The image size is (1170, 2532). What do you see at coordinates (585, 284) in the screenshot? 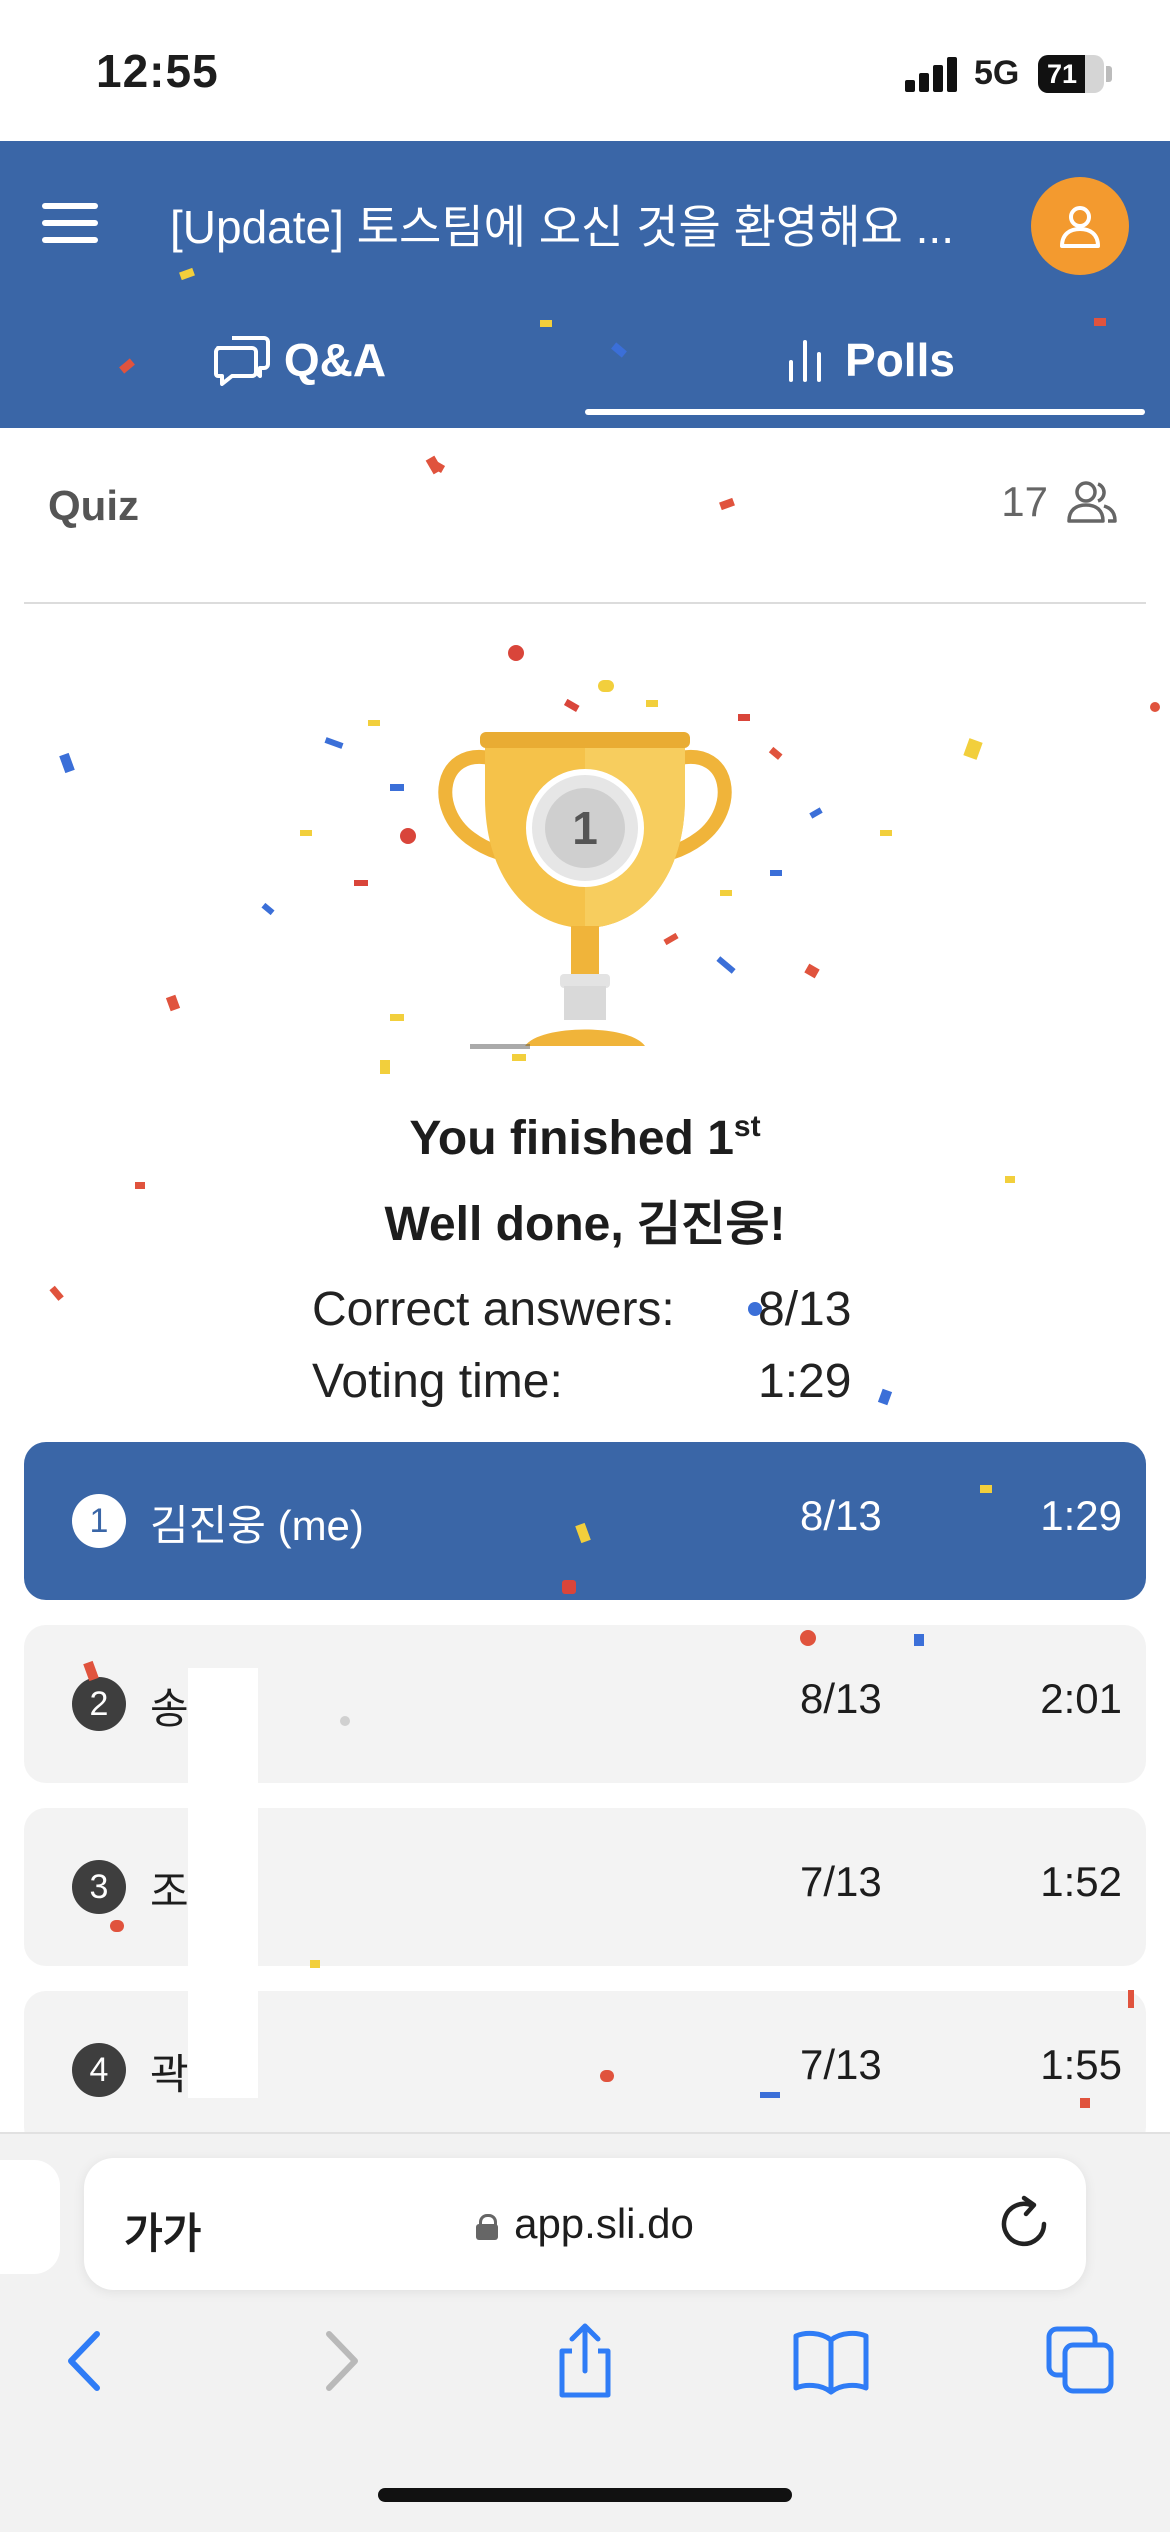
I see `event-header: [Update] 토스팀에 오신 것을 환영해요 ... Q&A Polls` at bounding box center [585, 284].